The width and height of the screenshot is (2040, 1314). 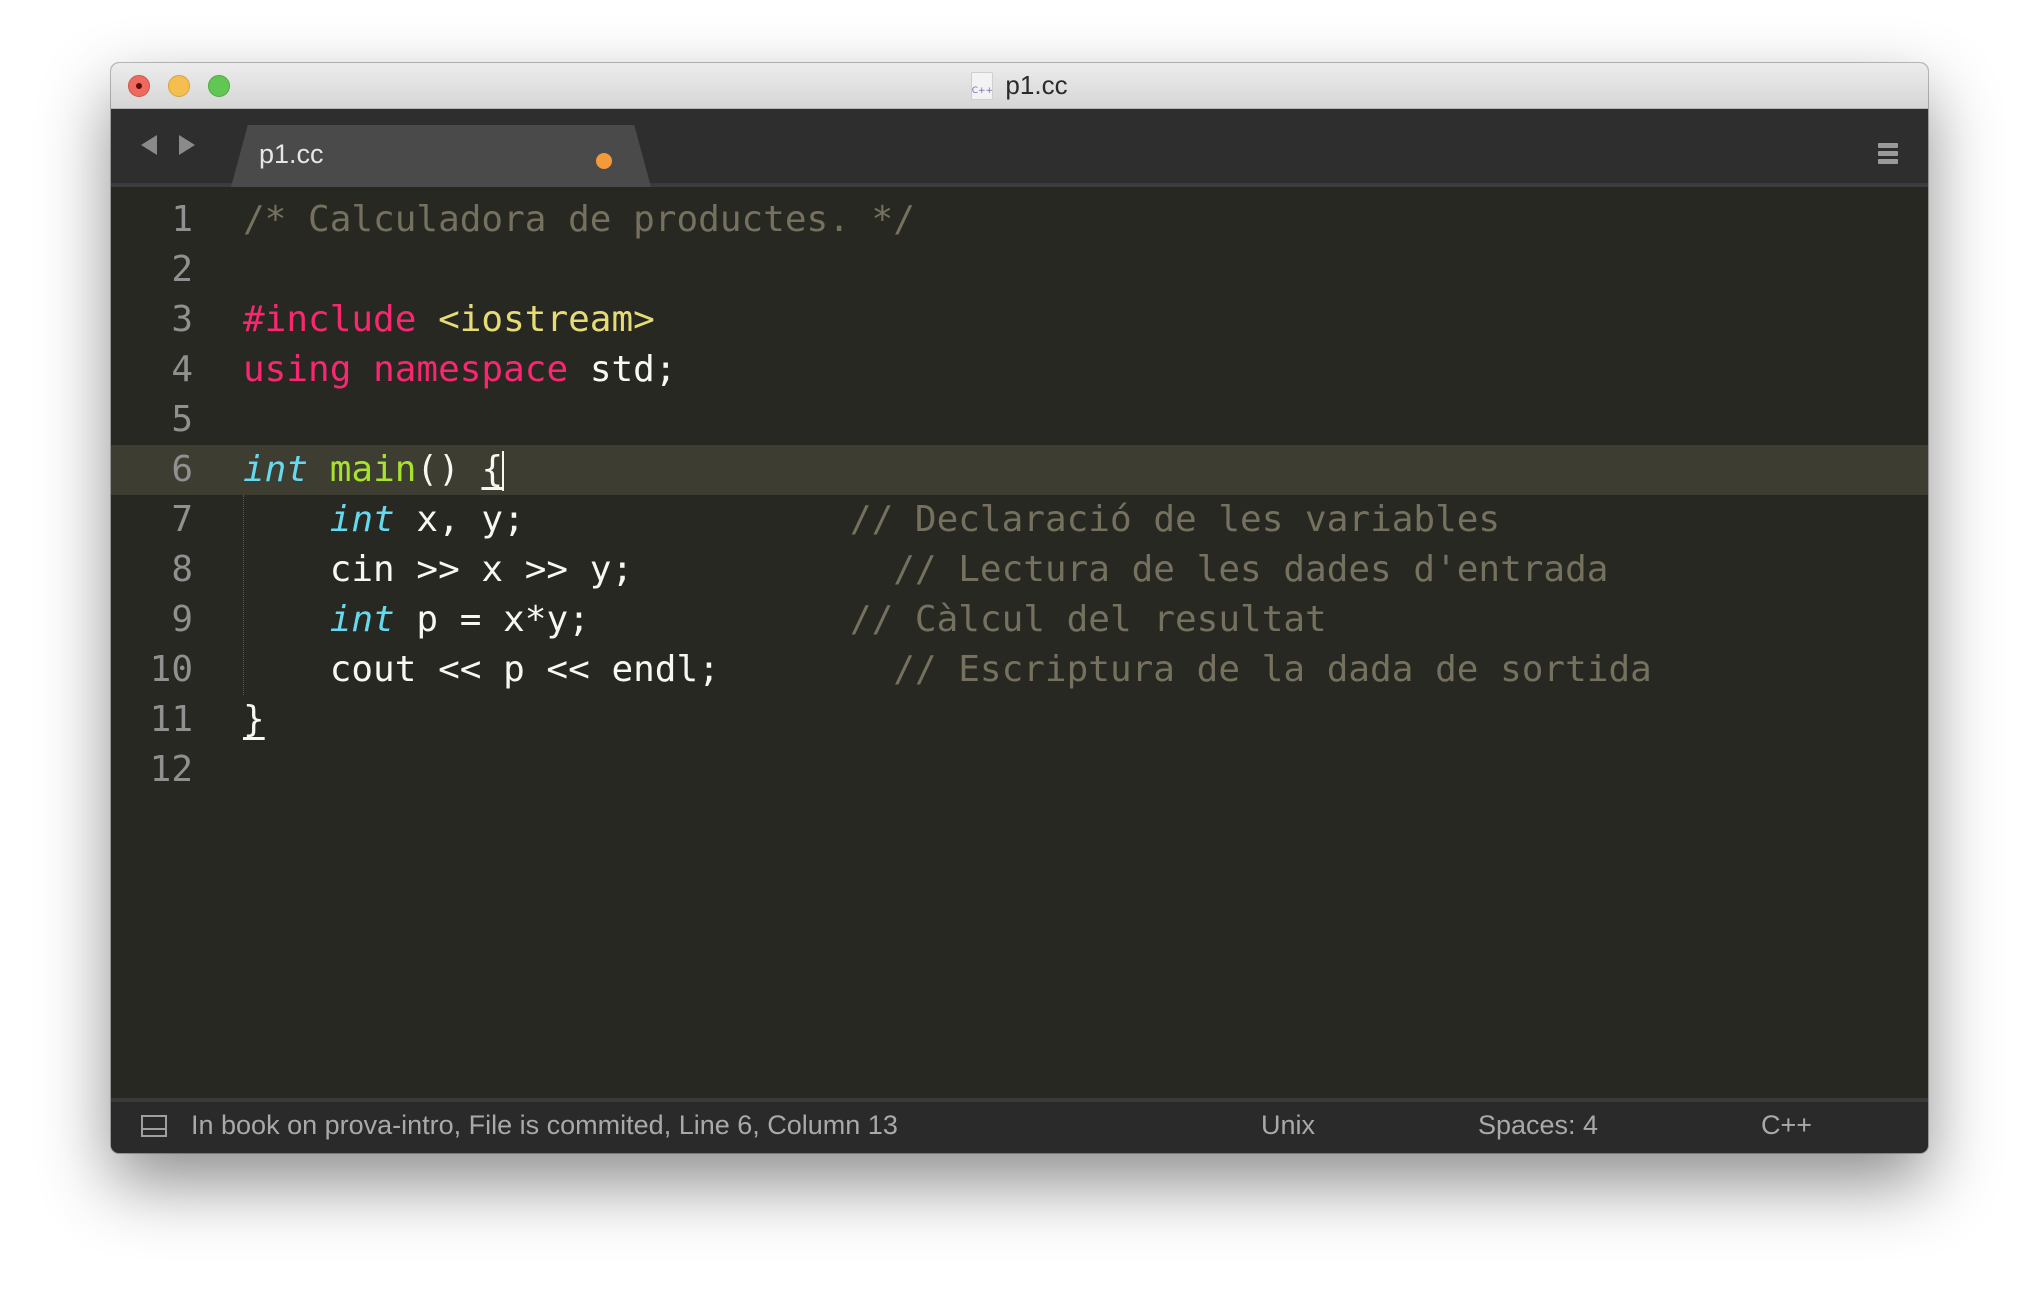 What do you see at coordinates (149, 145) in the screenshot?
I see `back-arrow-icon` at bounding box center [149, 145].